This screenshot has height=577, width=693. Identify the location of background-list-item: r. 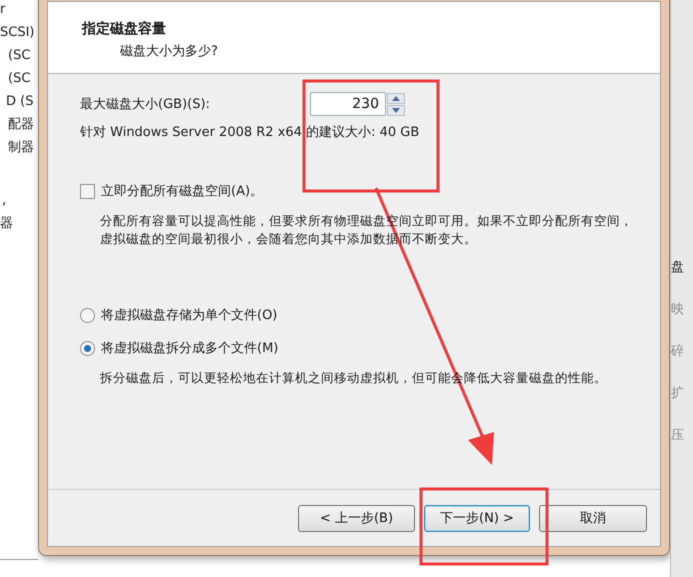
(3, 10).